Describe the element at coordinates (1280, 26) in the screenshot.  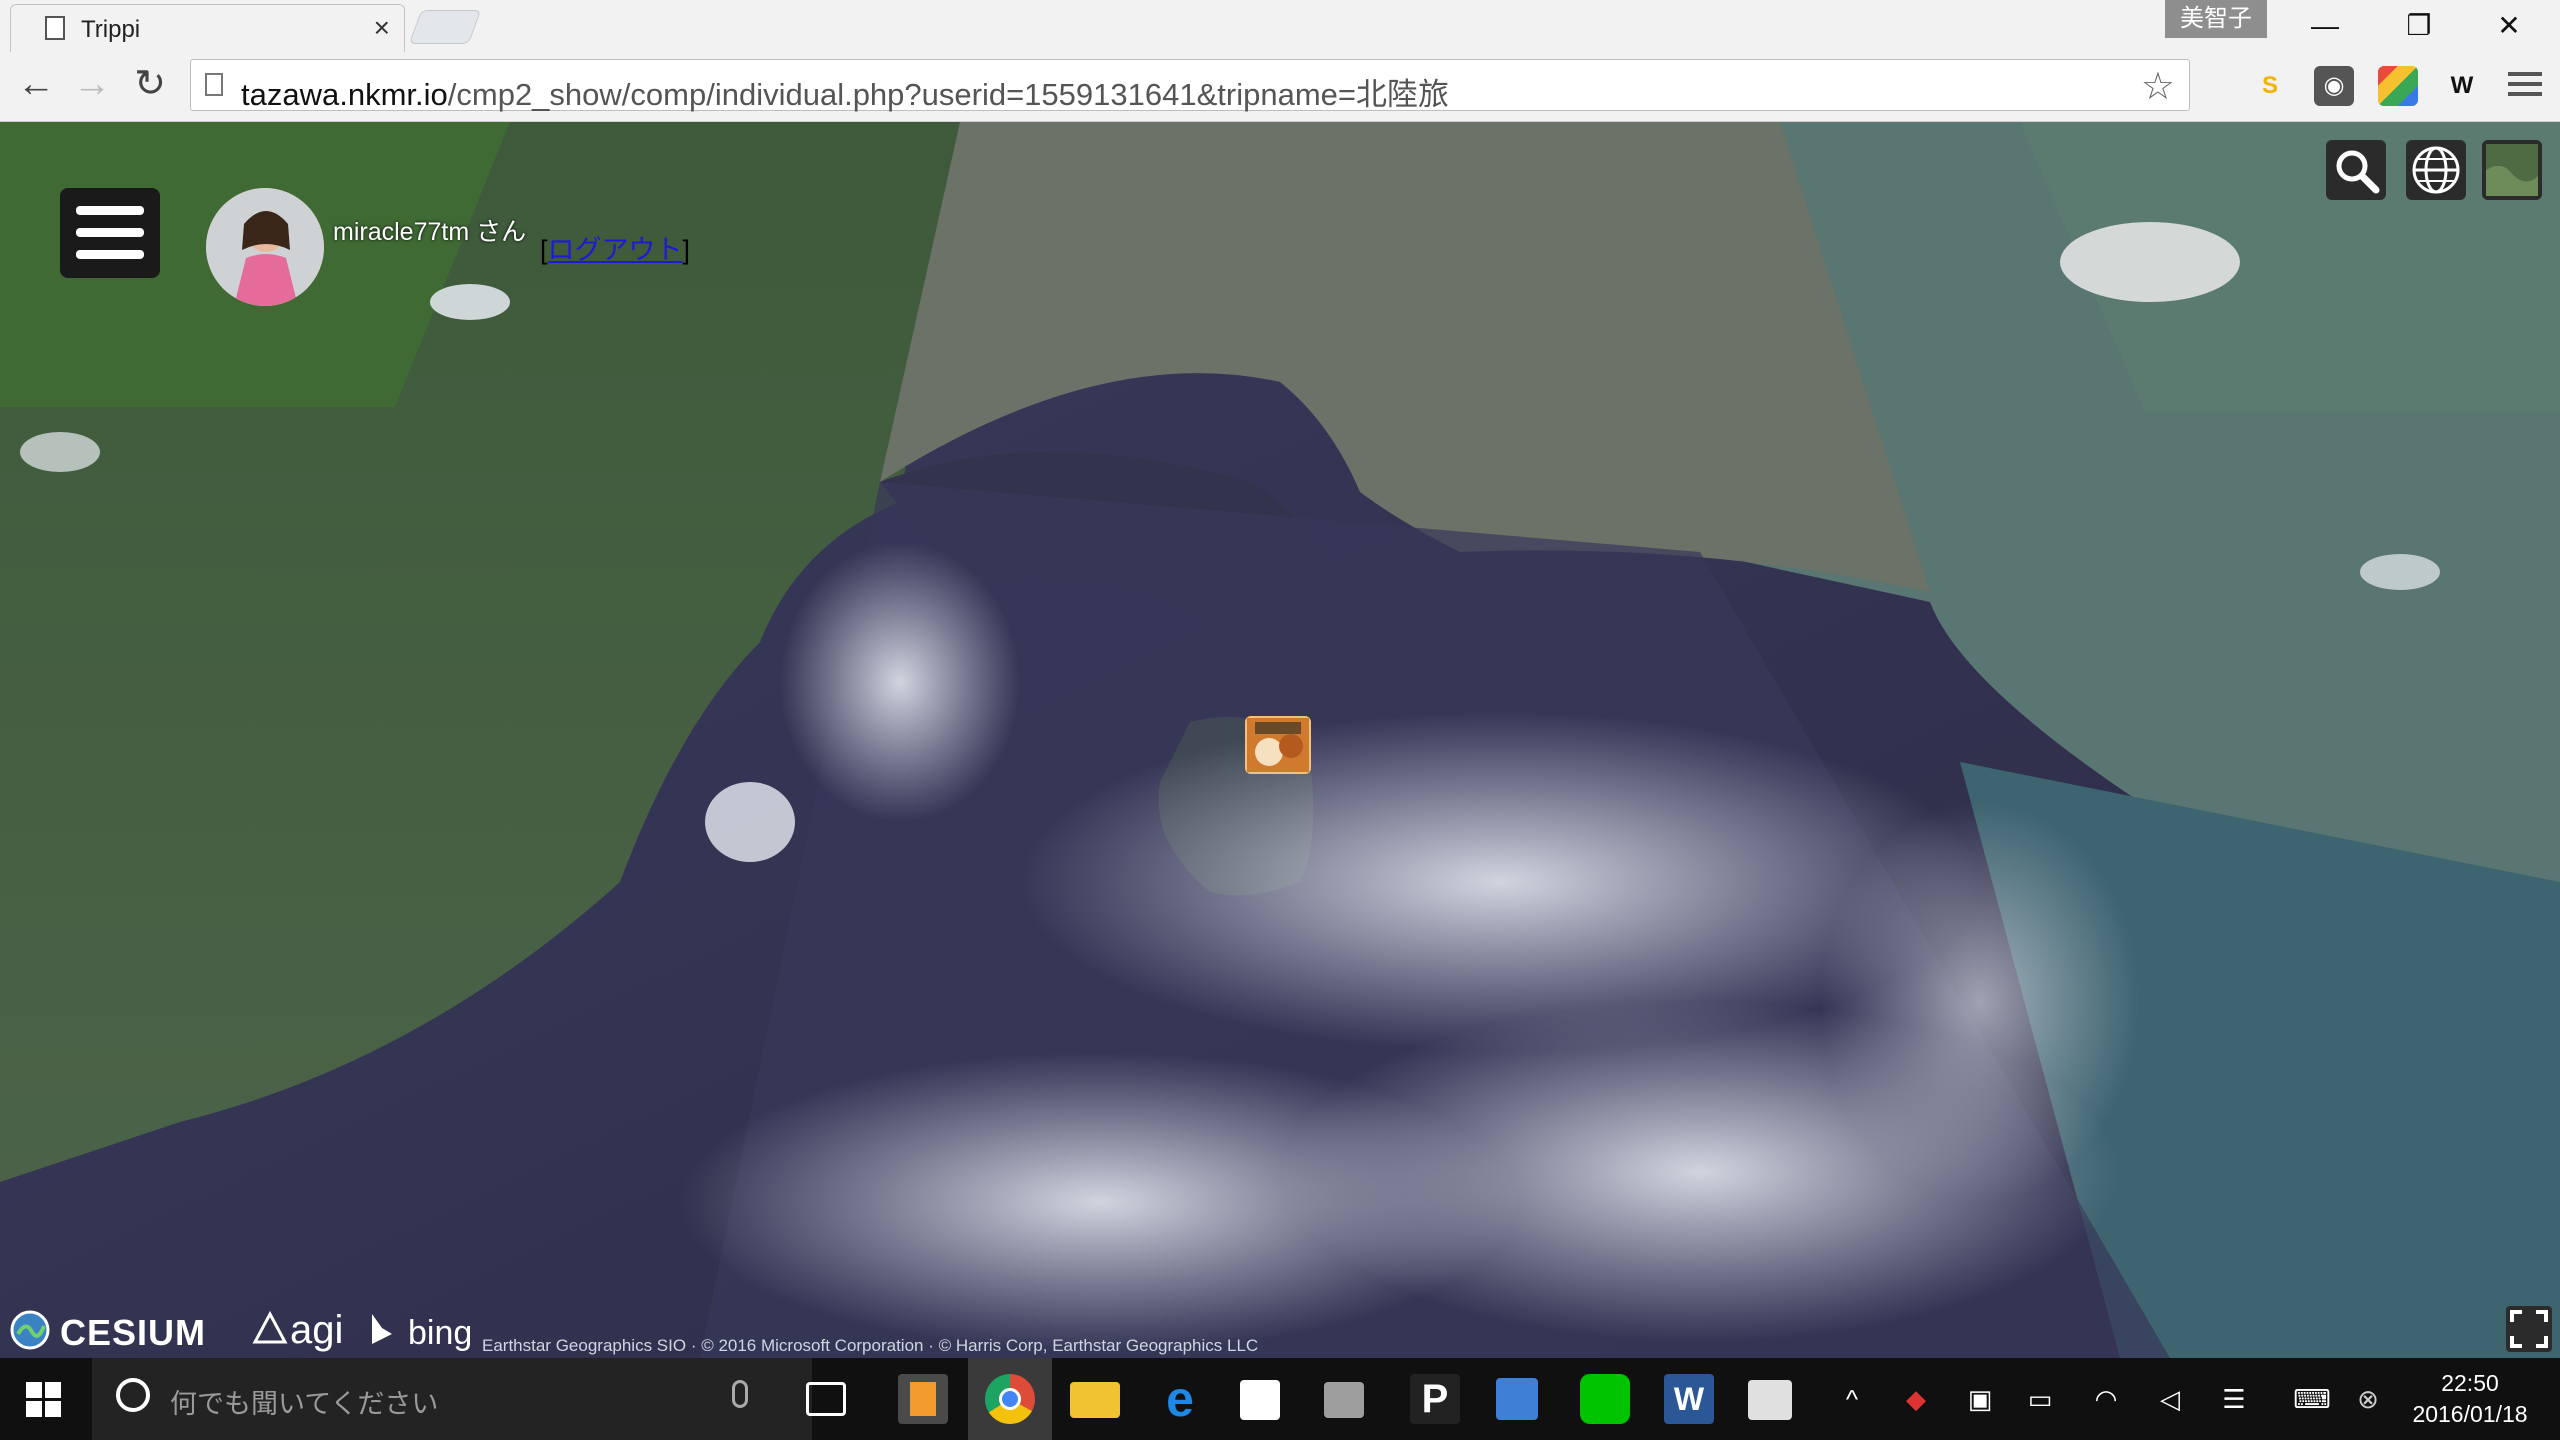
I see `tab-strip: Trippi × 美智子 — ❐ ✕` at that location.